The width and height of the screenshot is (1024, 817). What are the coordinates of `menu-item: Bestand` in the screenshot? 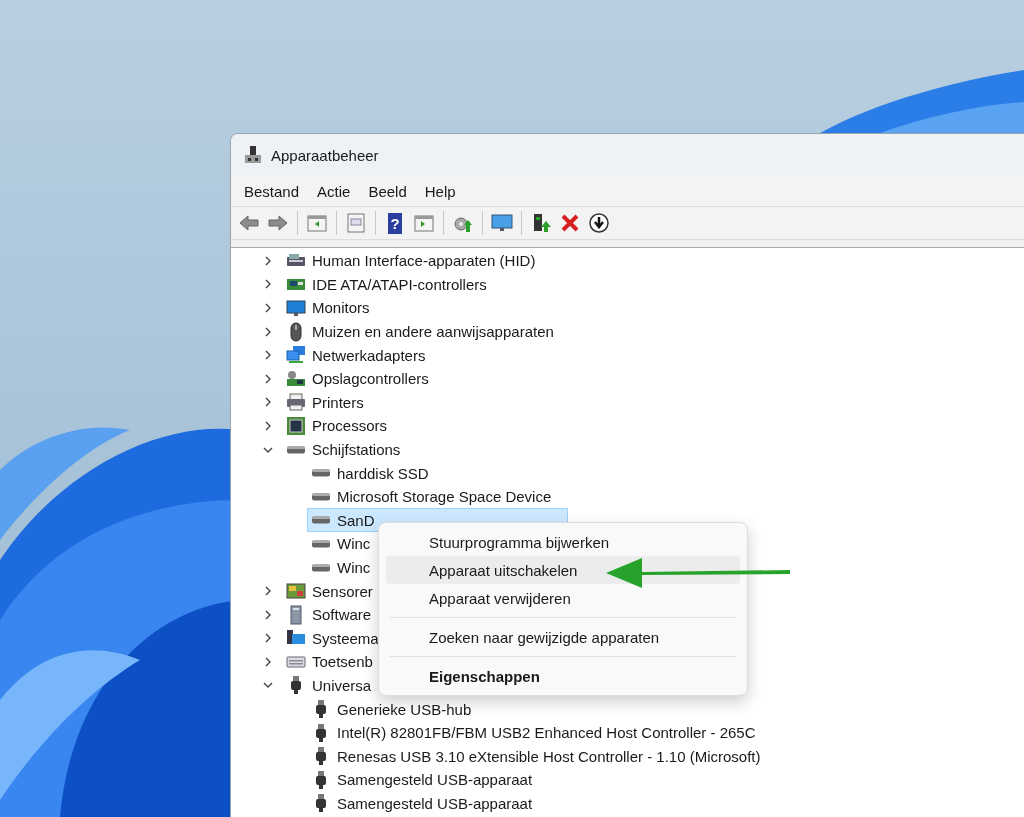 It's located at (272, 191).